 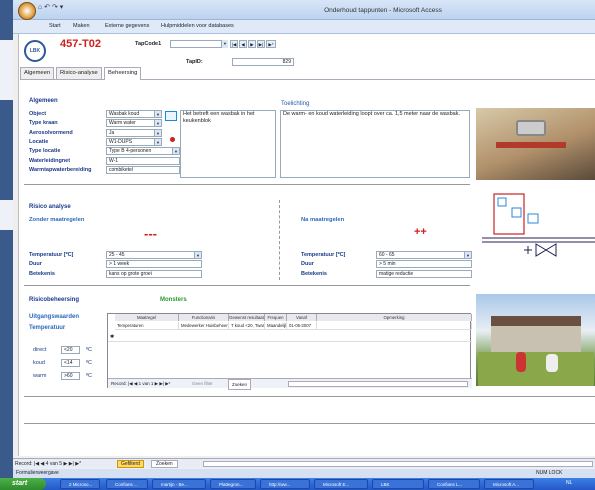 What do you see at coordinates (535, 144) in the screenshot?
I see `wasbak-photo` at bounding box center [535, 144].